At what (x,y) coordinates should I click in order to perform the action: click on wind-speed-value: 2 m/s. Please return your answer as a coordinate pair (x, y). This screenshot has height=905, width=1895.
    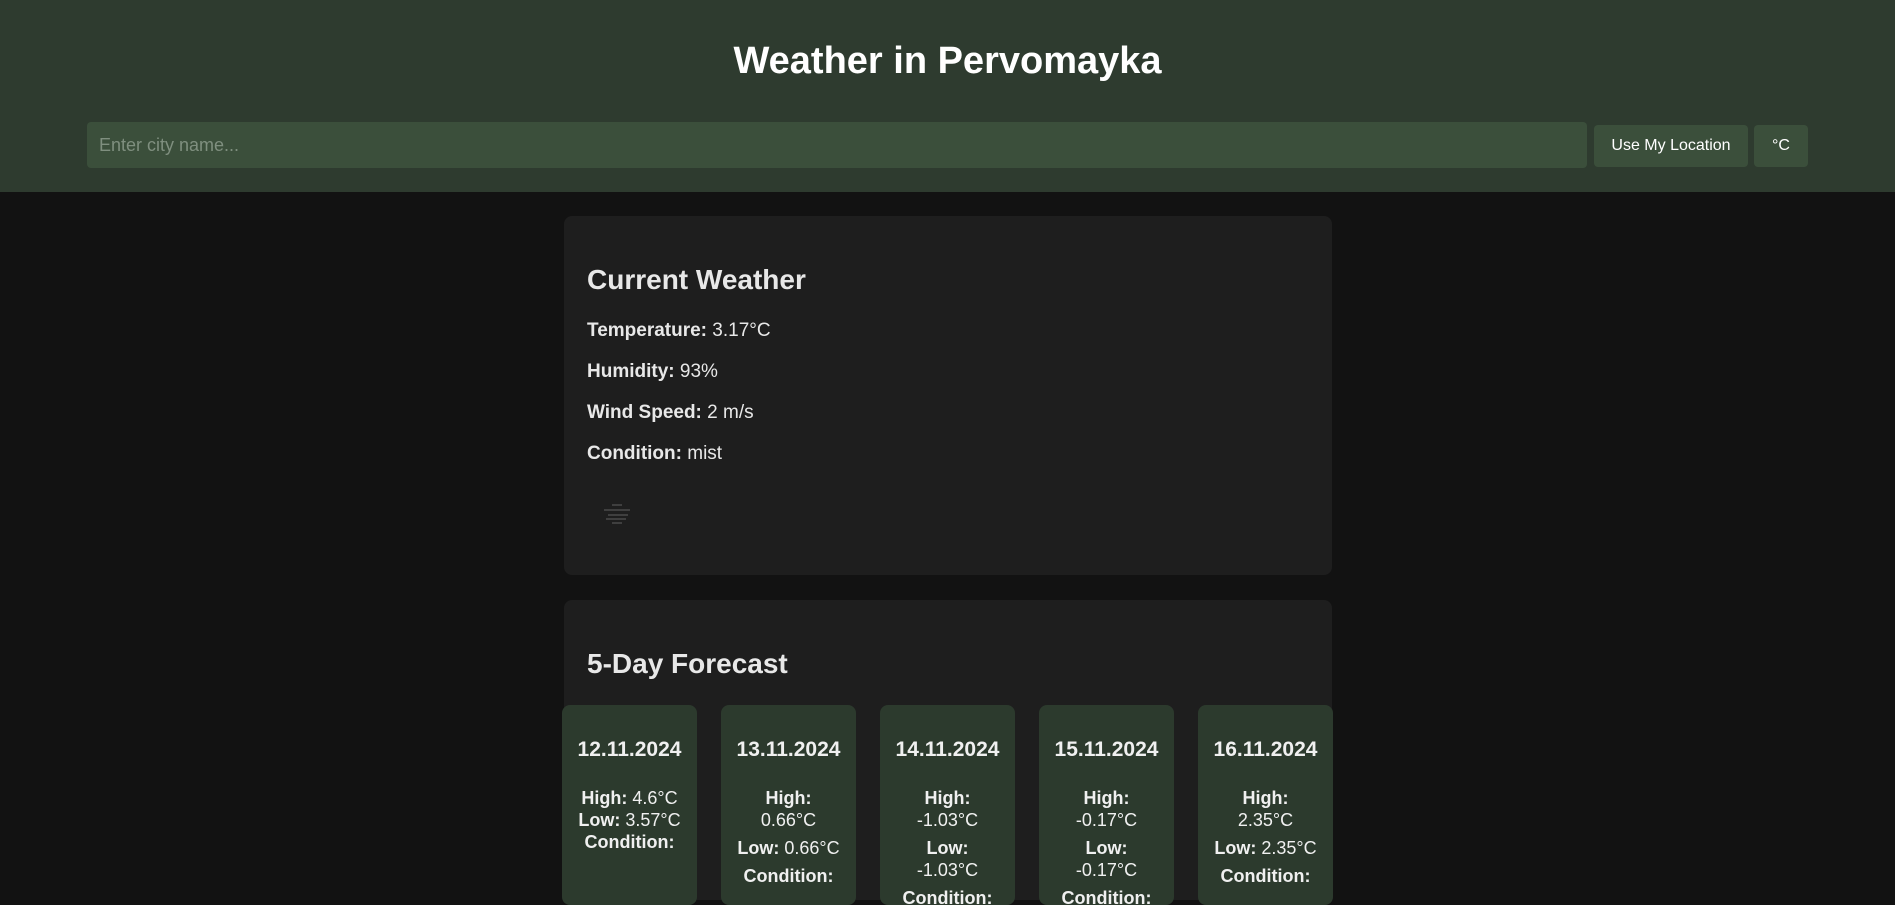
    Looking at the image, I should click on (730, 412).